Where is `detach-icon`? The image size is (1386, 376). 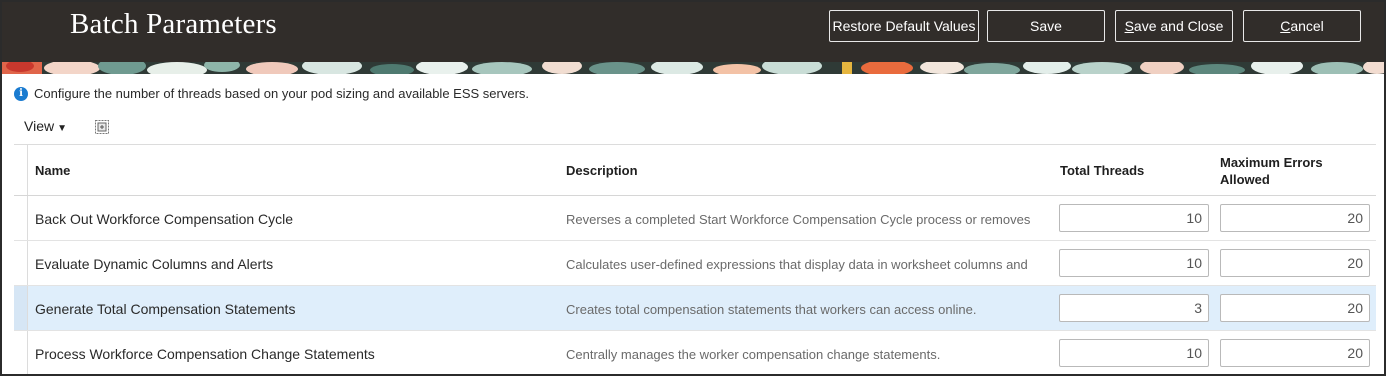 detach-icon is located at coordinates (102, 127).